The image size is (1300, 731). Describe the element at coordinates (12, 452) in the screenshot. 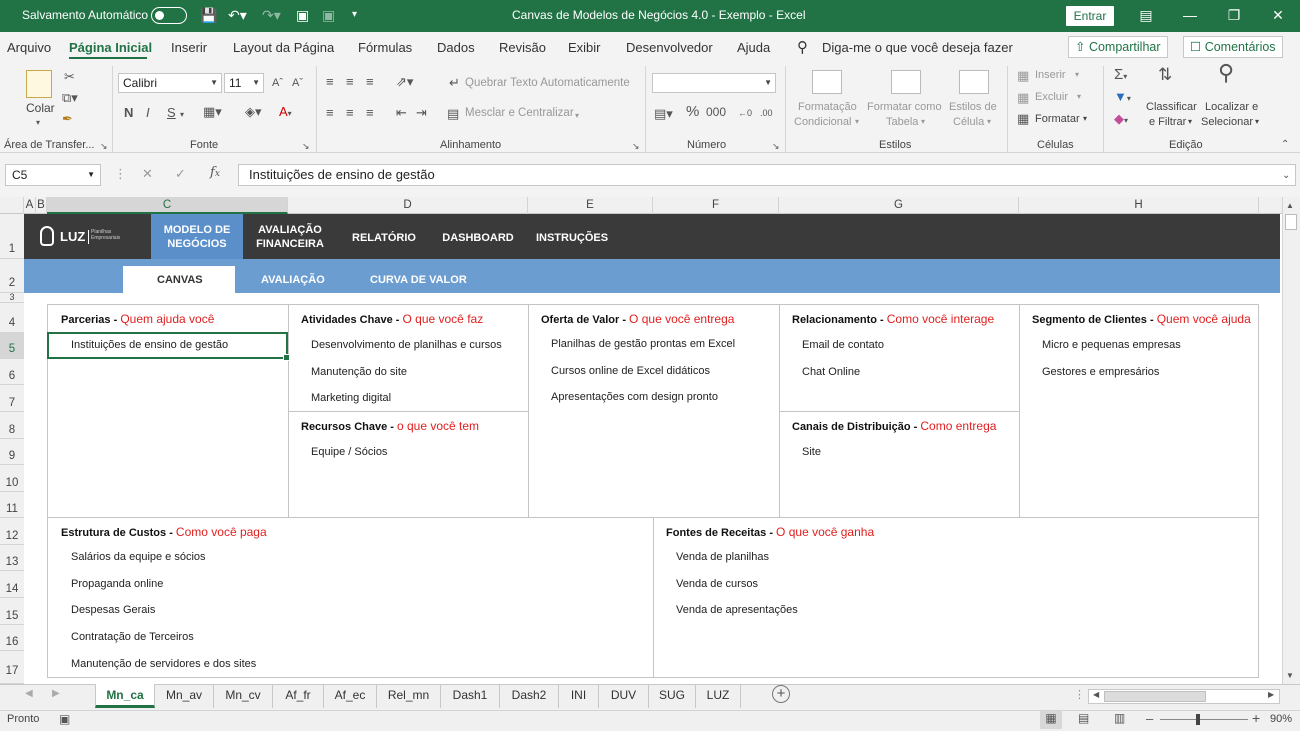

I see `row-header: 9` at that location.